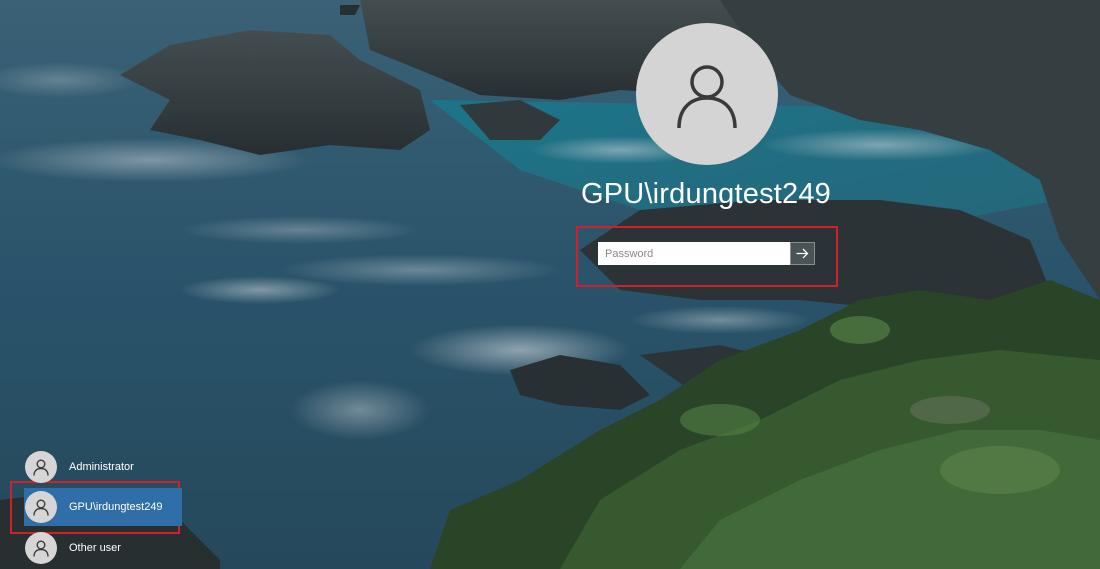 Image resolution: width=1100 pixels, height=569 pixels. I want to click on user-item-label: GPU\irdungtest249, so click(116, 507).